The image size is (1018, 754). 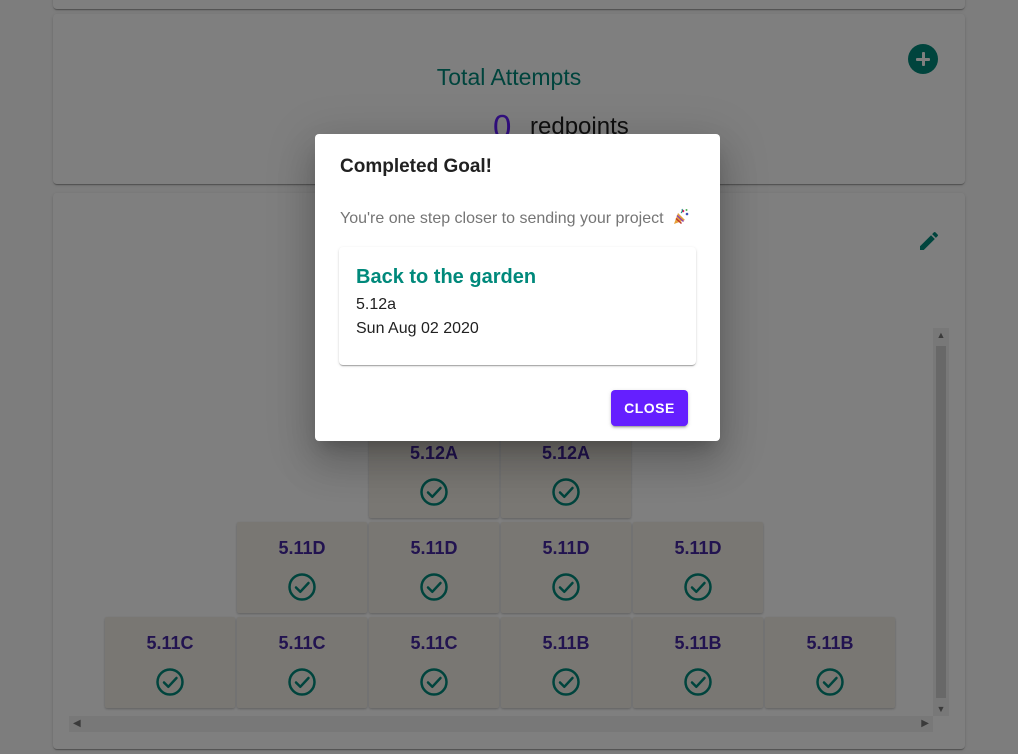 I want to click on project-name: Back to the garden, so click(x=446, y=277).